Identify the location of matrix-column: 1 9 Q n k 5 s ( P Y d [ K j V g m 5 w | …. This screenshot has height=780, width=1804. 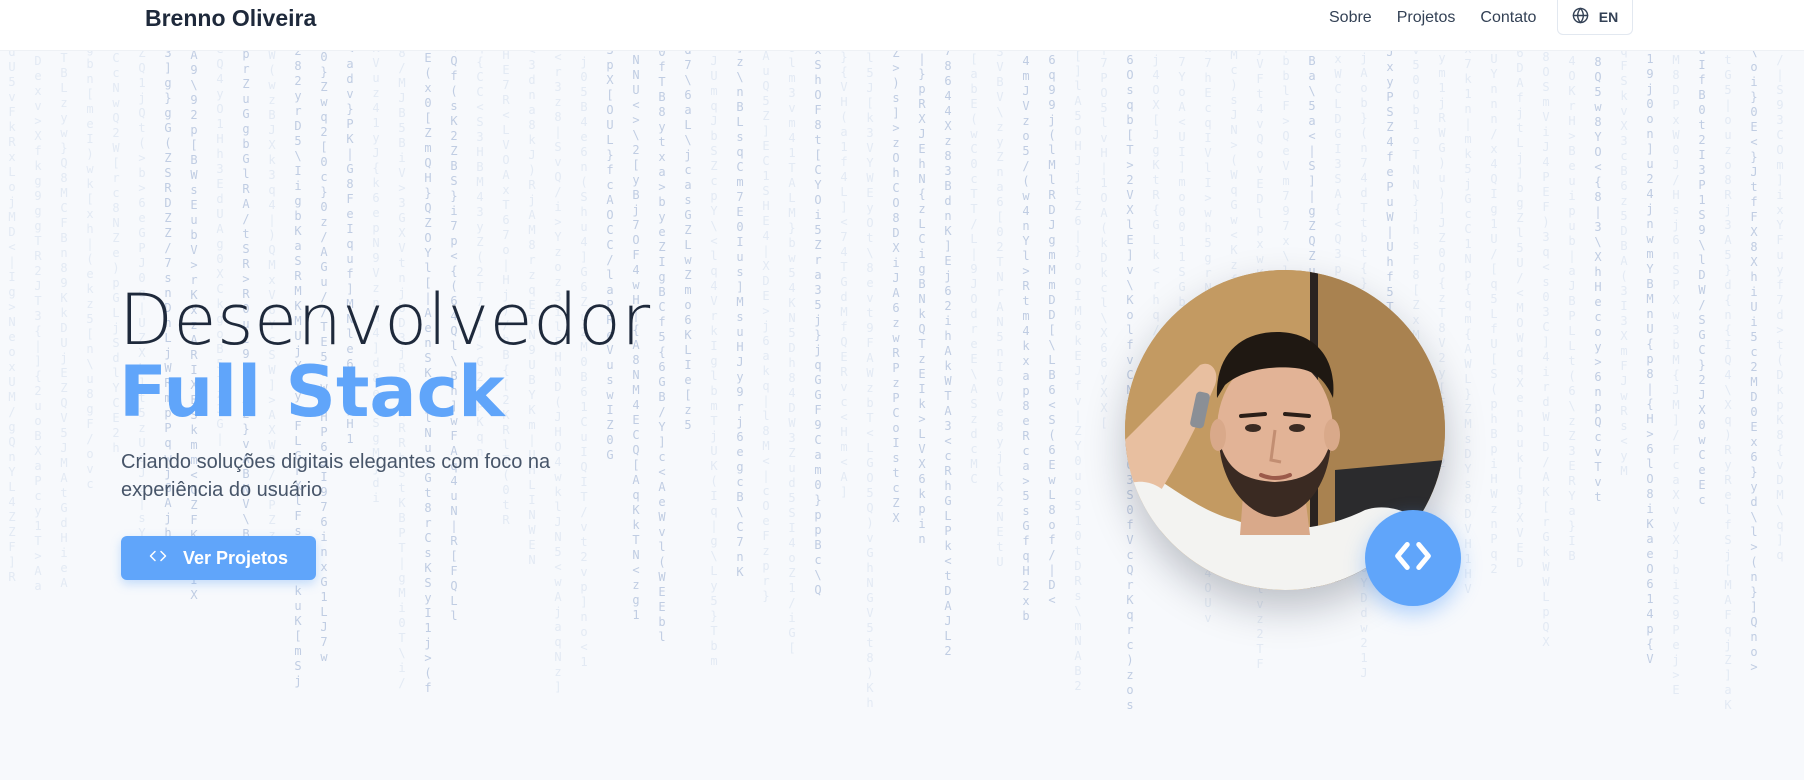
(1104, 240).